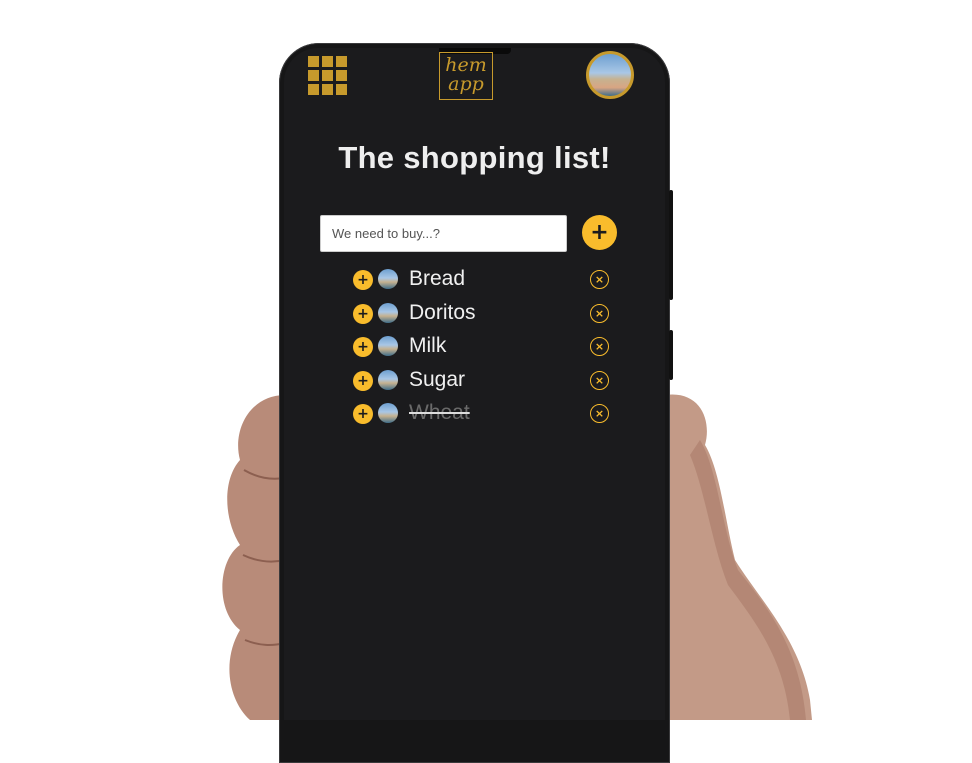 The width and height of the screenshot is (972, 763). I want to click on item-label: Sugar, so click(437, 380).